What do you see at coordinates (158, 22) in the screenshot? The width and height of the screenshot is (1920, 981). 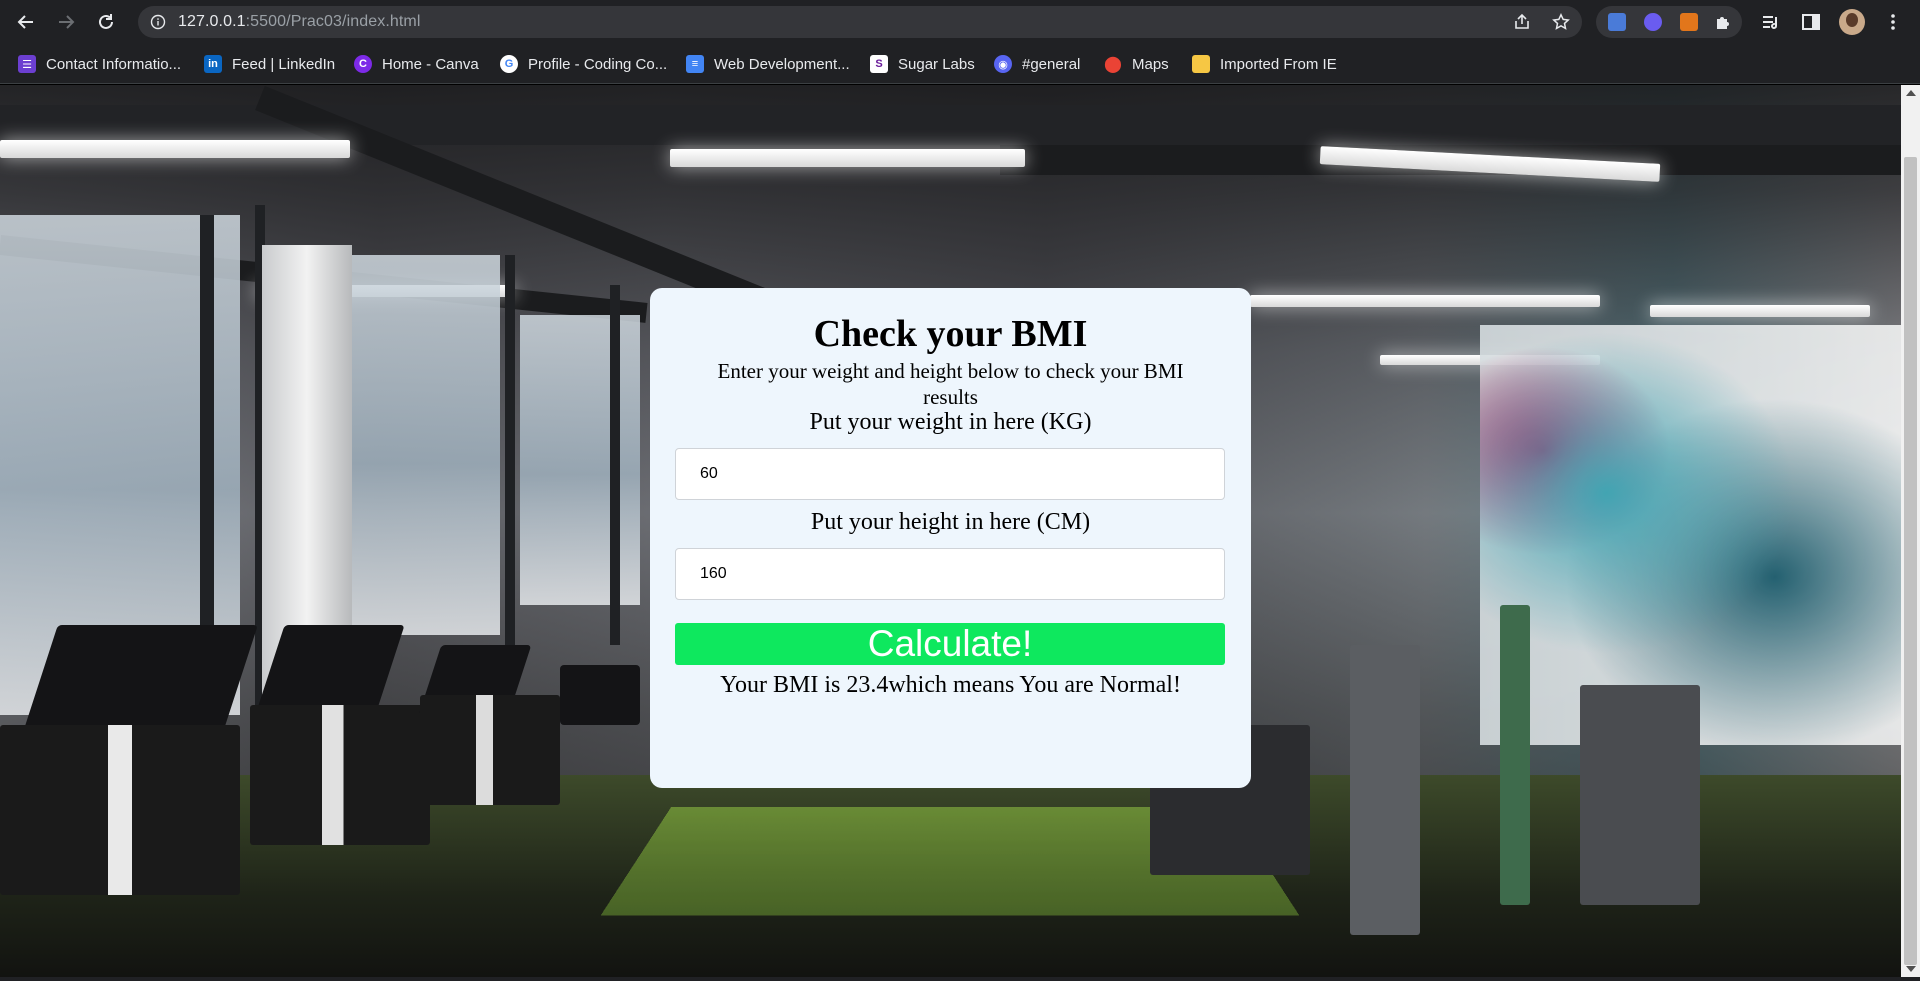 I see `info-icon` at bounding box center [158, 22].